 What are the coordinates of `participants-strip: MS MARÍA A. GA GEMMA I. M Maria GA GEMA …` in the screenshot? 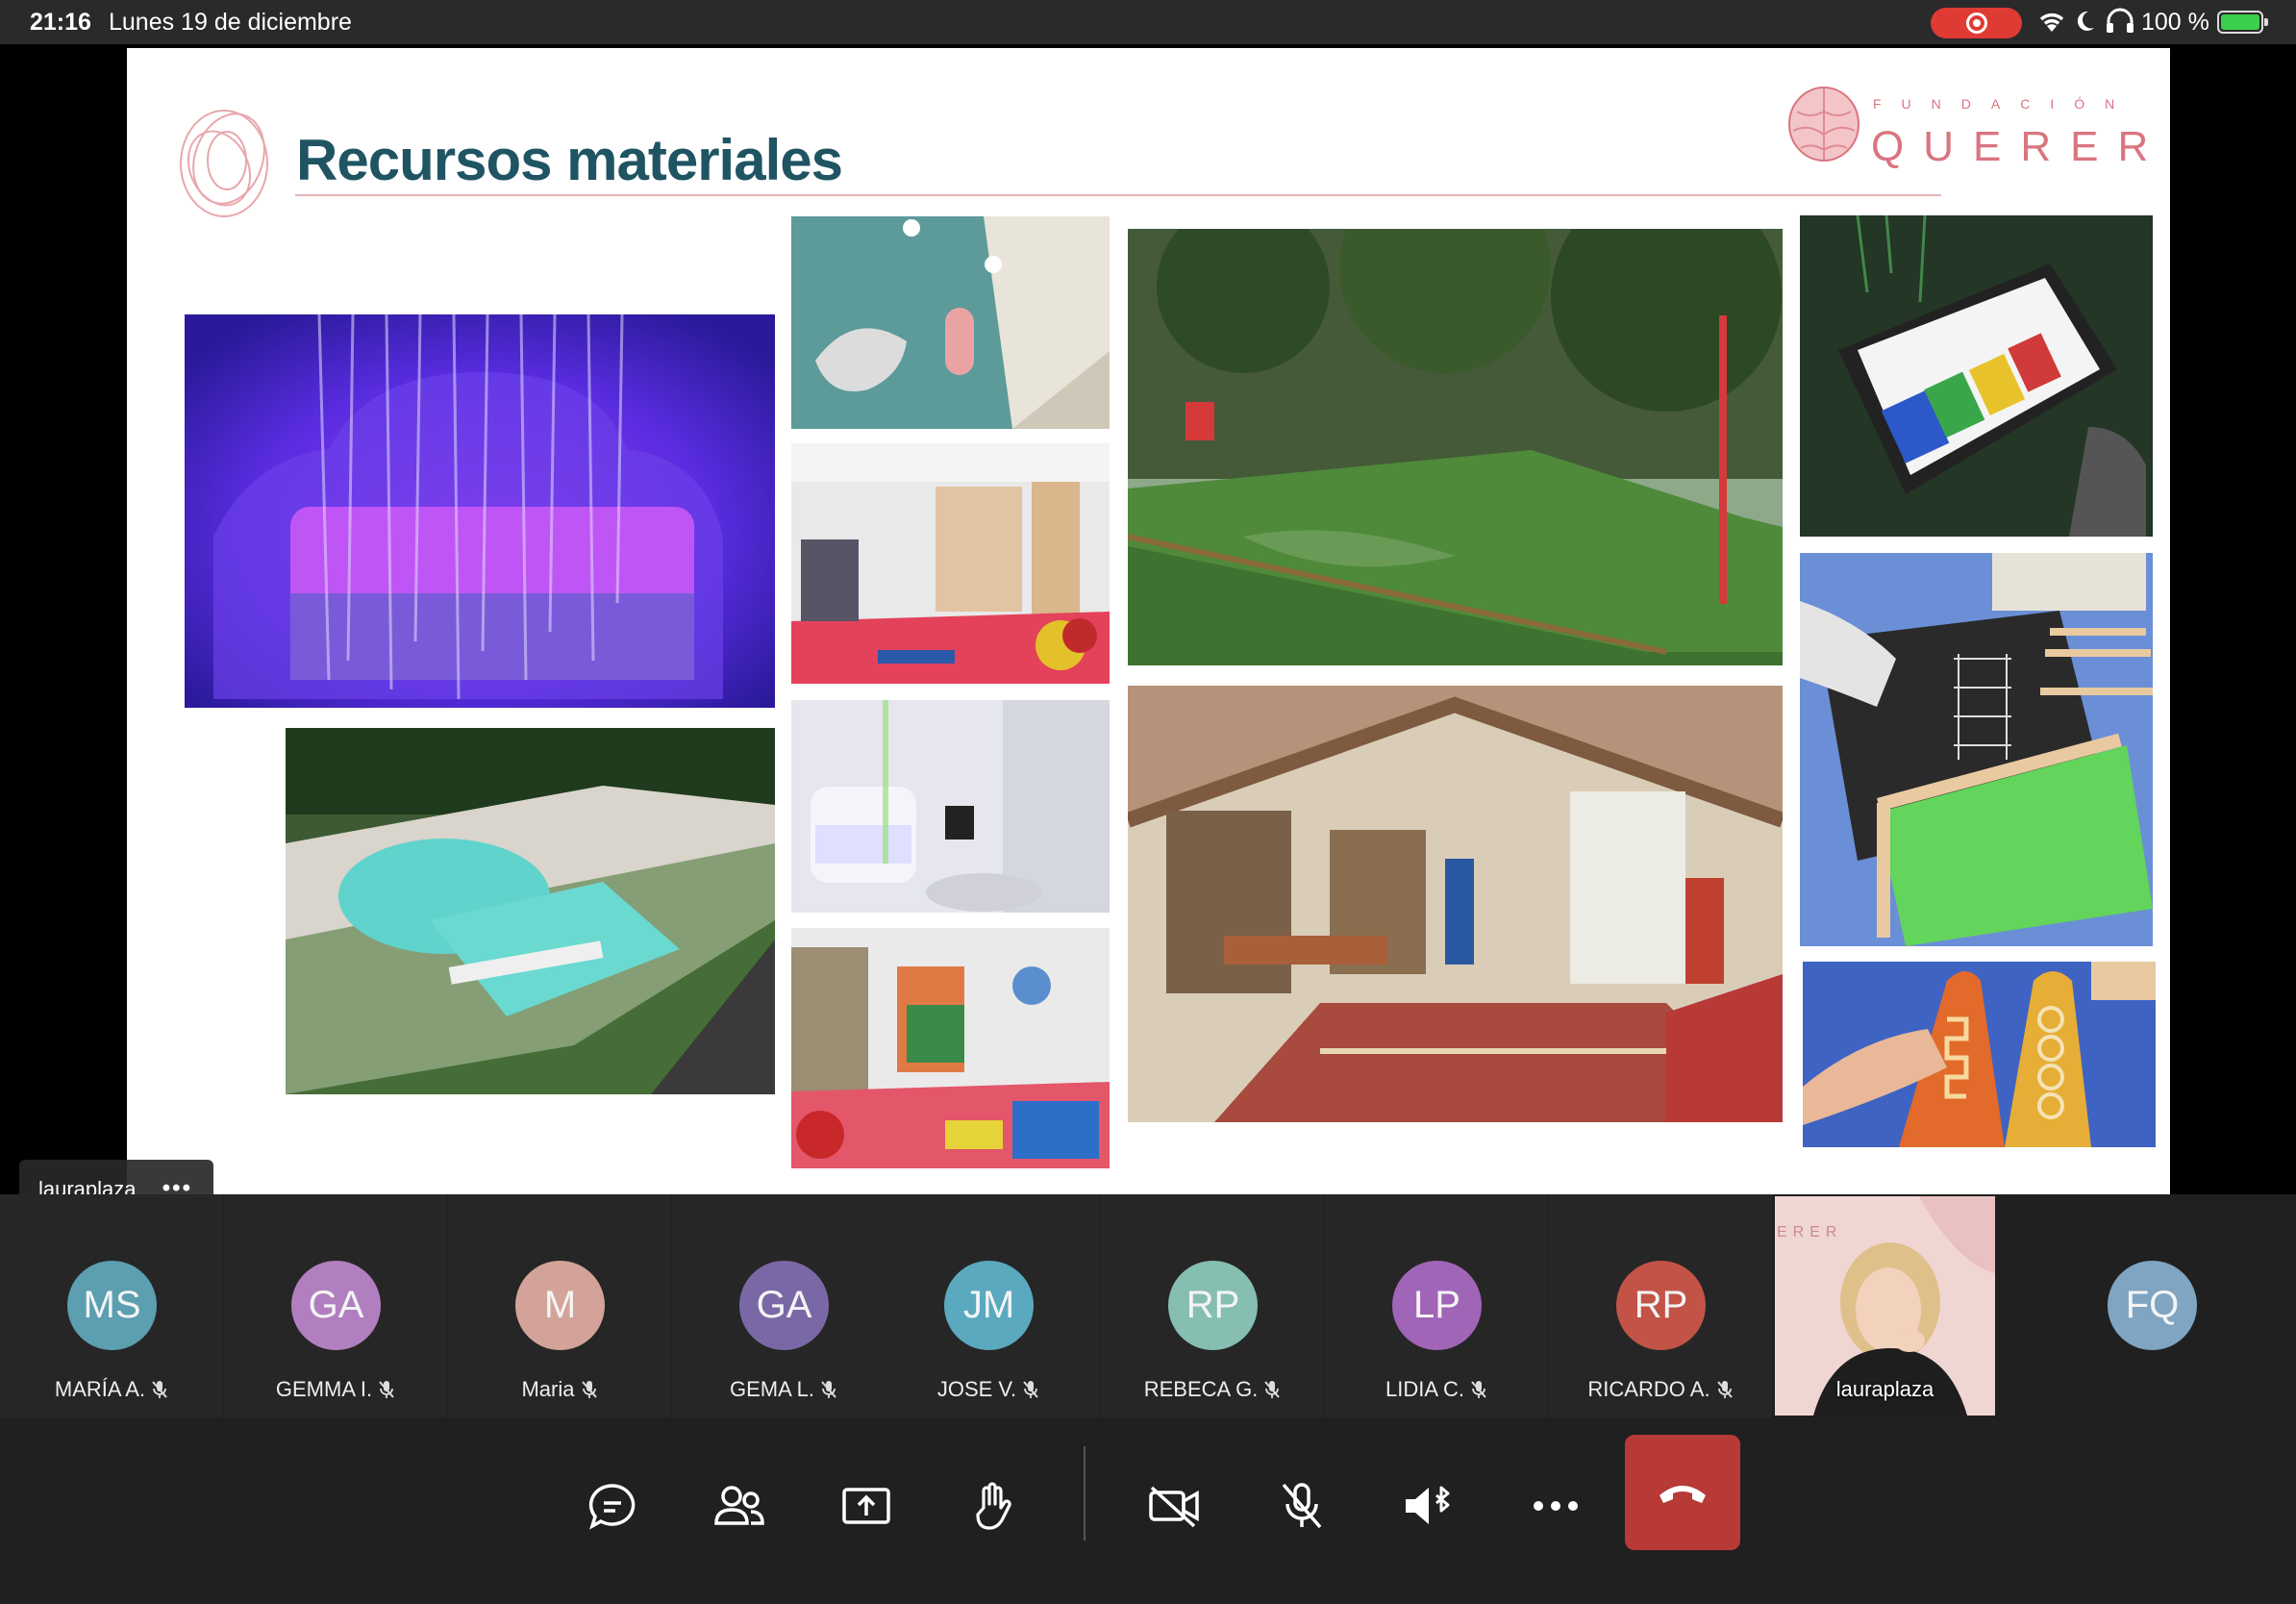 It's located at (1148, 1305).